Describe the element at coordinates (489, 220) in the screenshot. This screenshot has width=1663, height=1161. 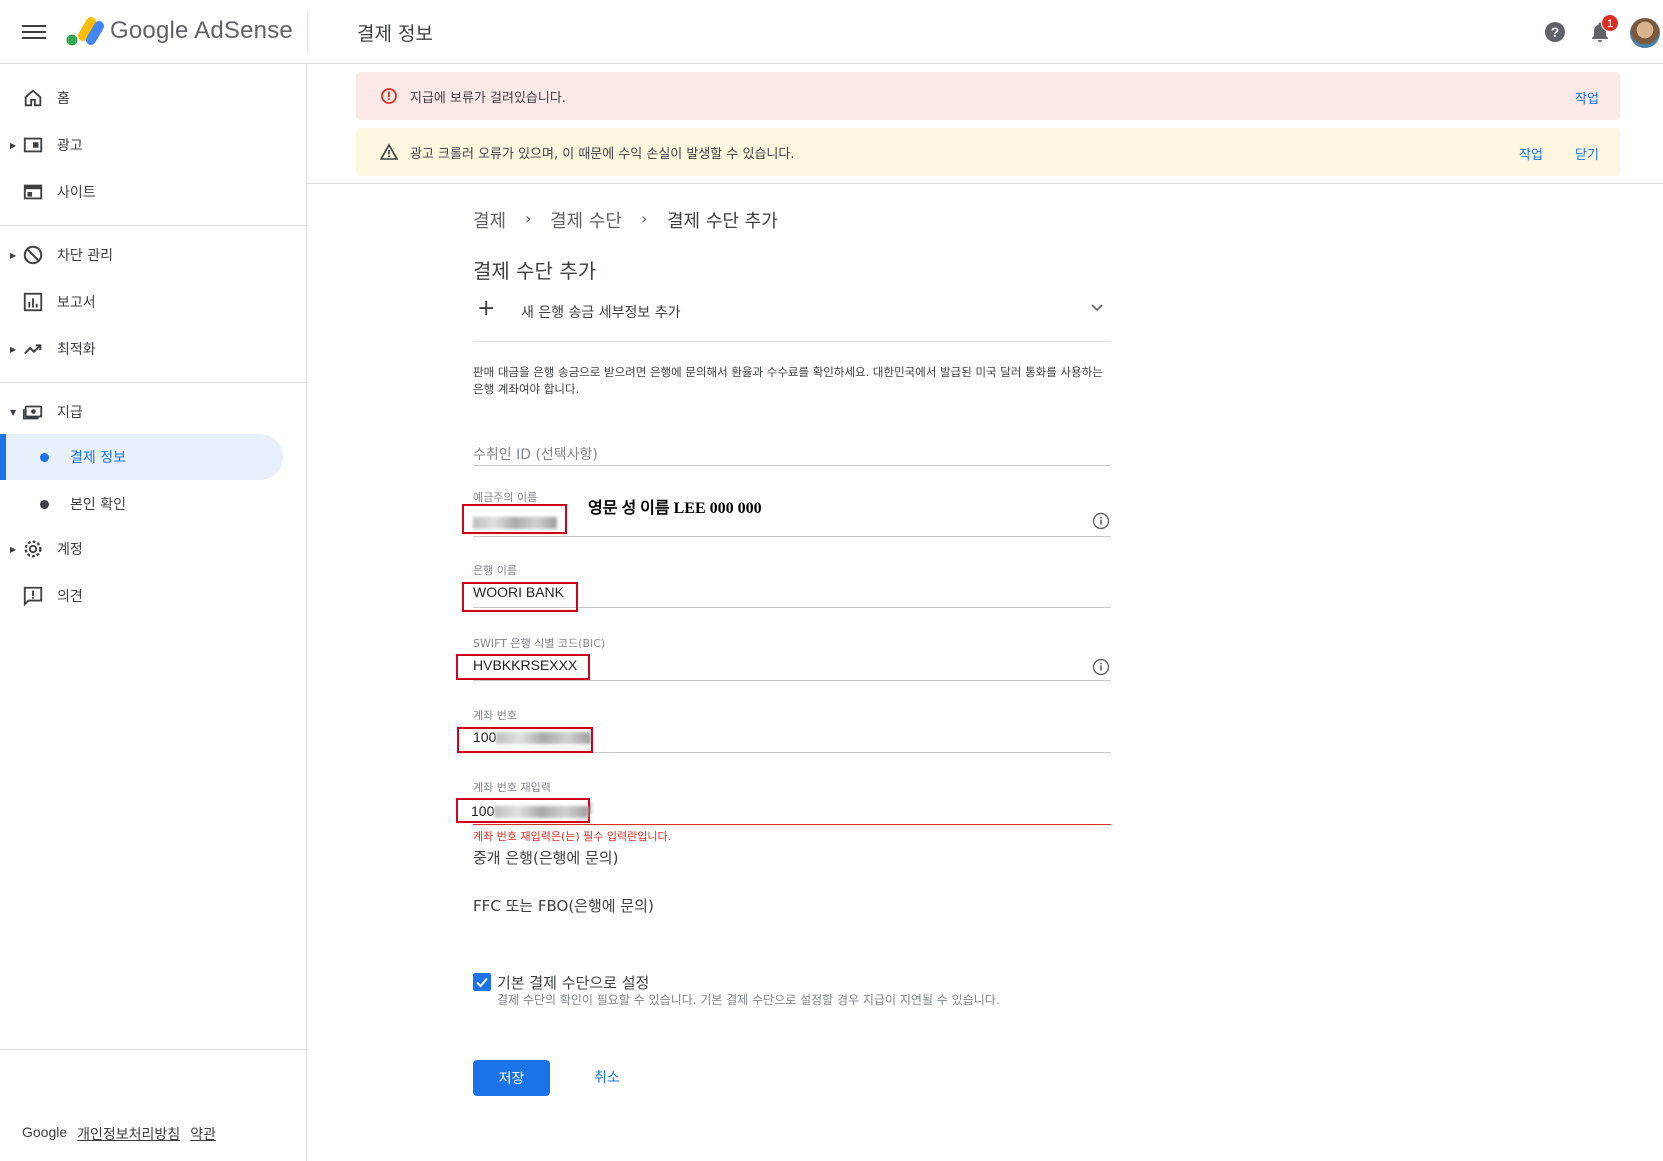
I see `breadcrumb-item-payments: 결제` at that location.